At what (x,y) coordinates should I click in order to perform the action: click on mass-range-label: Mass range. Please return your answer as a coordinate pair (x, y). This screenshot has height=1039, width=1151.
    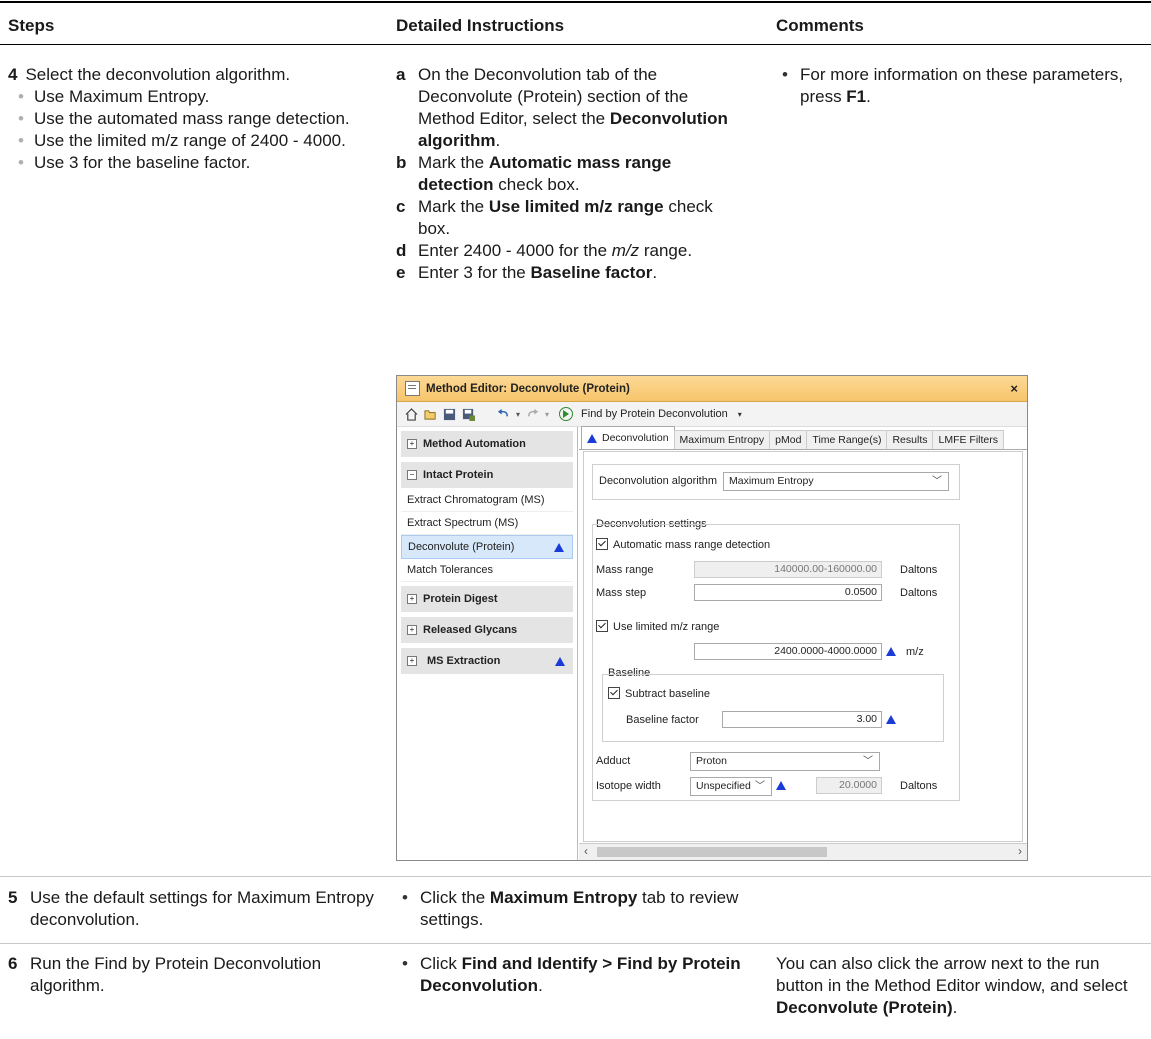
    Looking at the image, I should click on (625, 570).